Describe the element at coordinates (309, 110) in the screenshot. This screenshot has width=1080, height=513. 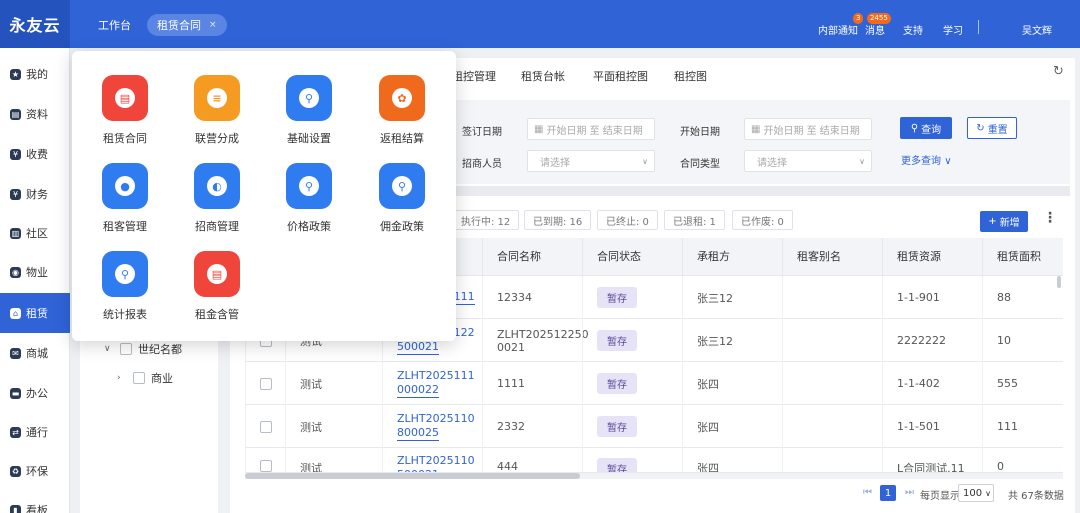
I see `app-basic-settings: ⚲ 基础设置` at that location.